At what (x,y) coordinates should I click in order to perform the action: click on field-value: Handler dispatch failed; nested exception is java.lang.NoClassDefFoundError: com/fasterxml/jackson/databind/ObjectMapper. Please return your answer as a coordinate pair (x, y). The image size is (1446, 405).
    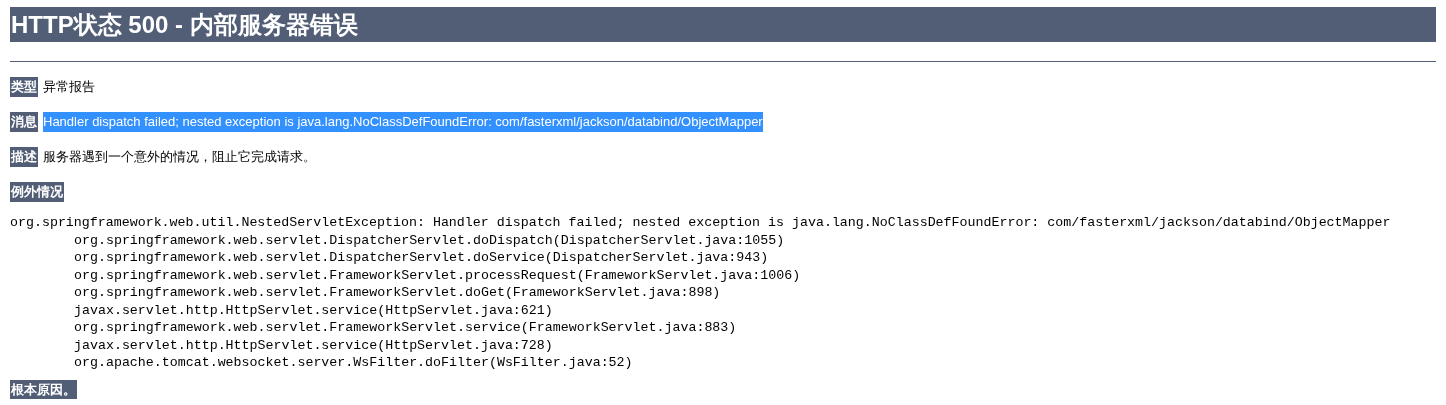
    Looking at the image, I should click on (403, 122).